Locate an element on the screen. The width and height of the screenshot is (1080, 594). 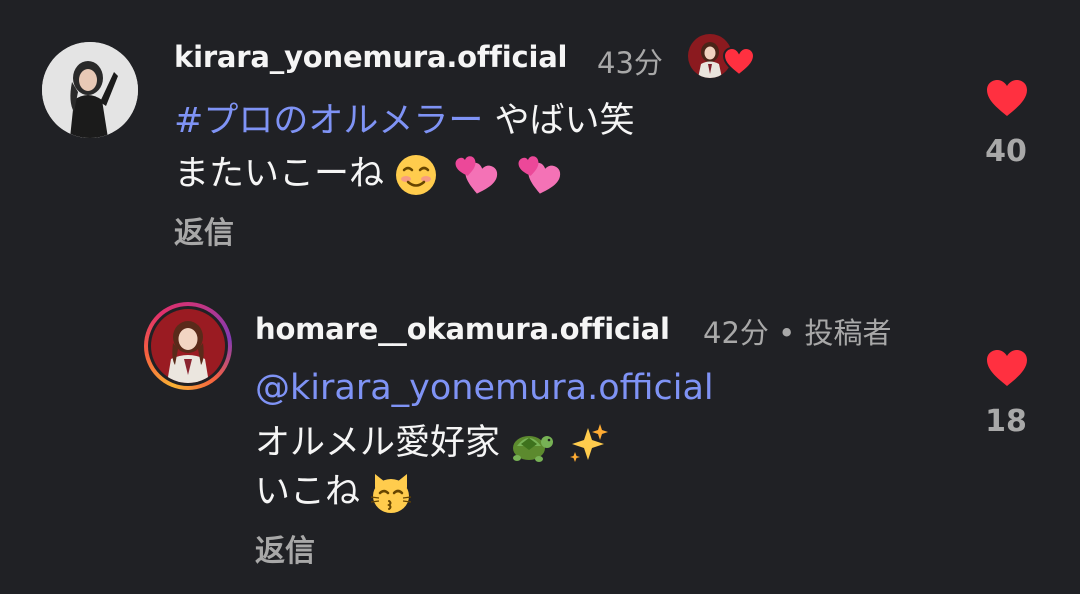
comment-text-line-1: @kirara_yonemura.official is located at coordinates (484, 388).